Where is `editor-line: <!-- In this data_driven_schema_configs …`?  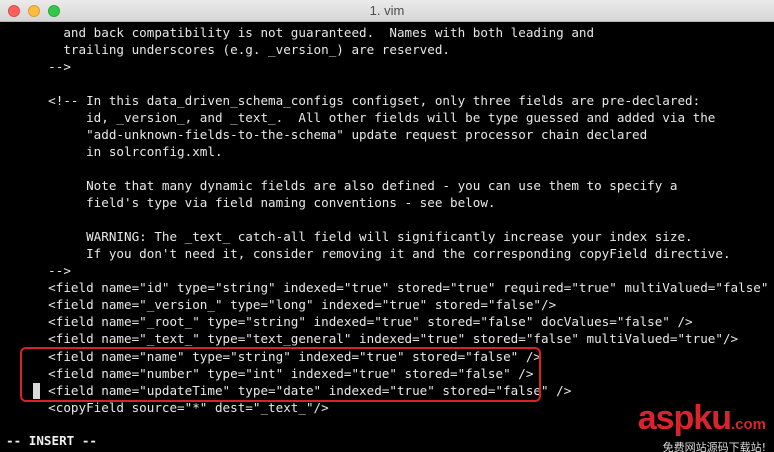
editor-line: <!-- In this data_driven_schema_configs … is located at coordinates (367, 100).